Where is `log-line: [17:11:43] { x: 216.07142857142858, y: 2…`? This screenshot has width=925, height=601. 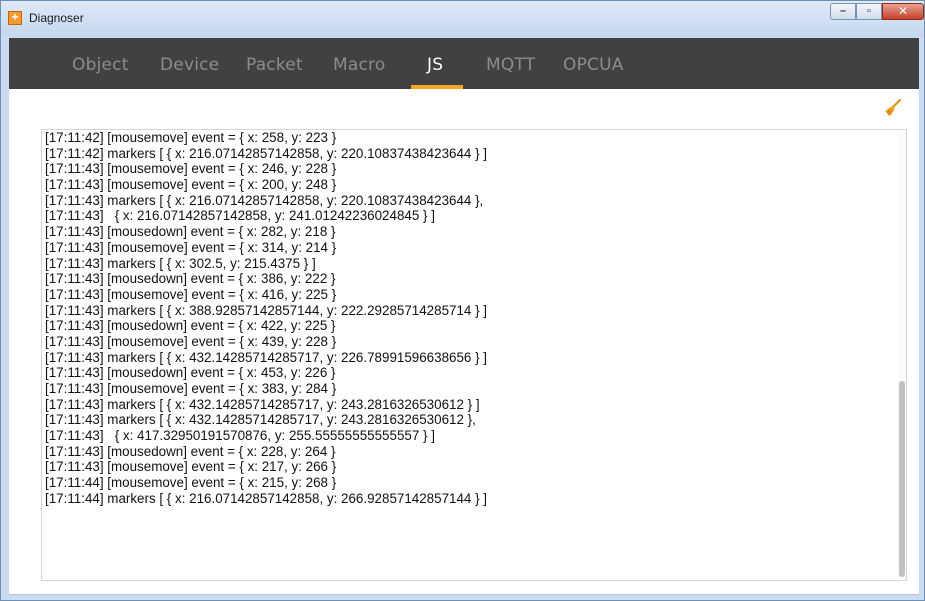
log-line: [17:11:43] { x: 216.07142857142858, y: 2… is located at coordinates (240, 216).